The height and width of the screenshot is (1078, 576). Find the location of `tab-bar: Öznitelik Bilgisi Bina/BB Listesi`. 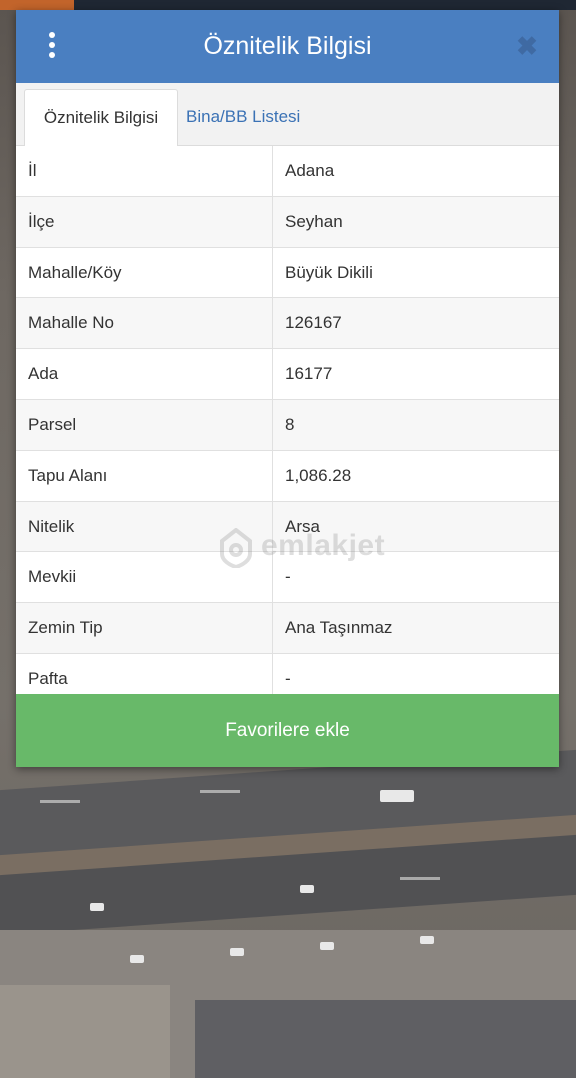

tab-bar: Öznitelik Bilgisi Bina/BB Listesi is located at coordinates (287, 115).